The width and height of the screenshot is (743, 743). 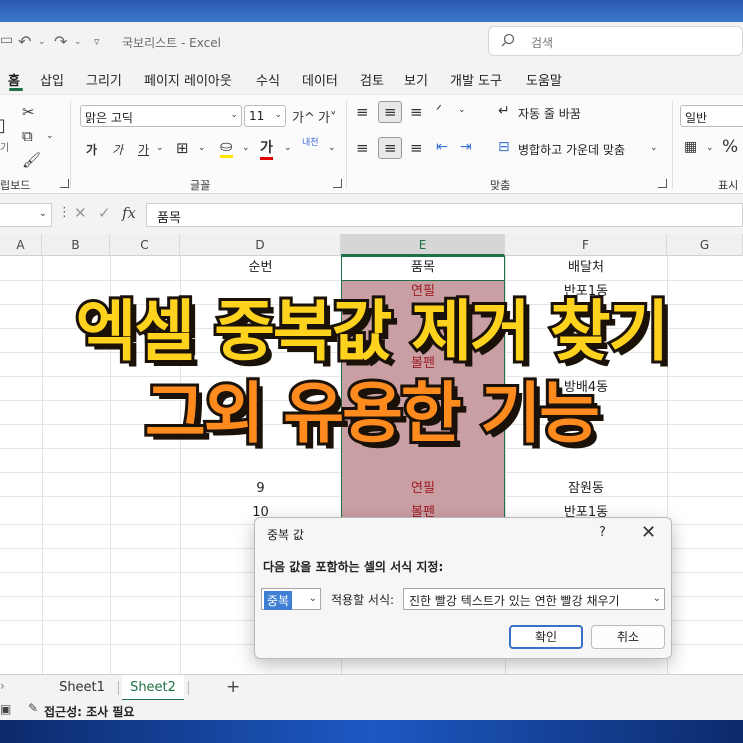 I want to click on tab-insert: 삽입, so click(x=52, y=79).